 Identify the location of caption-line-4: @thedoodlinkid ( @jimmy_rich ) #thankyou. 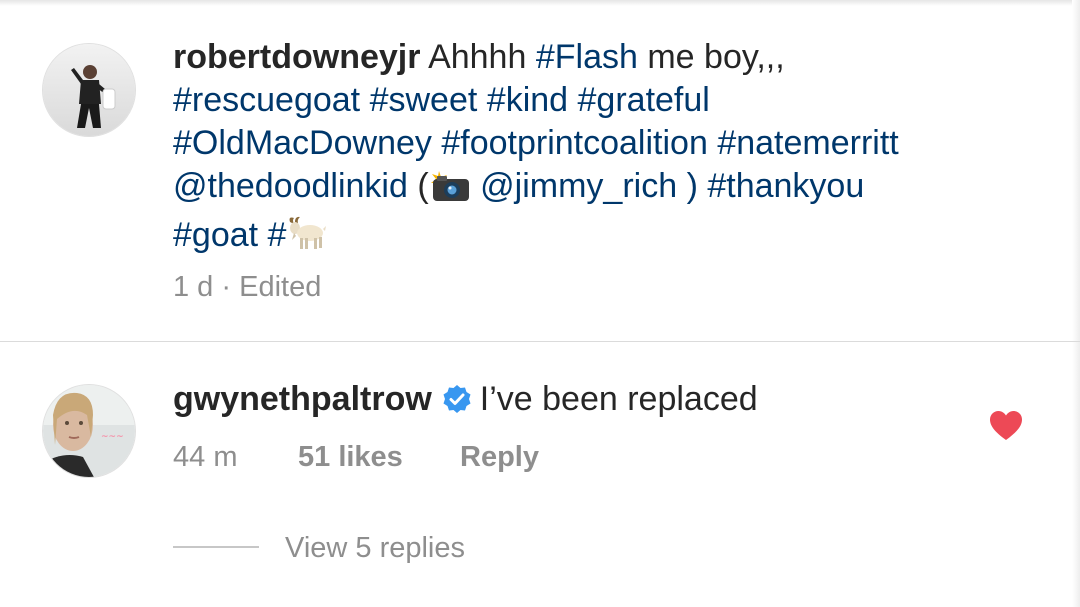
(613, 189).